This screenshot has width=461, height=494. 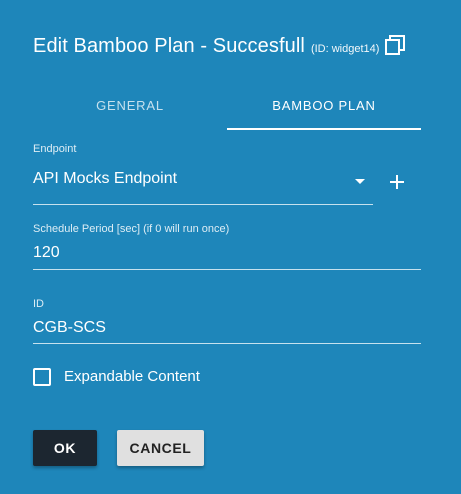 I want to click on copy-icon, so click(x=395, y=45).